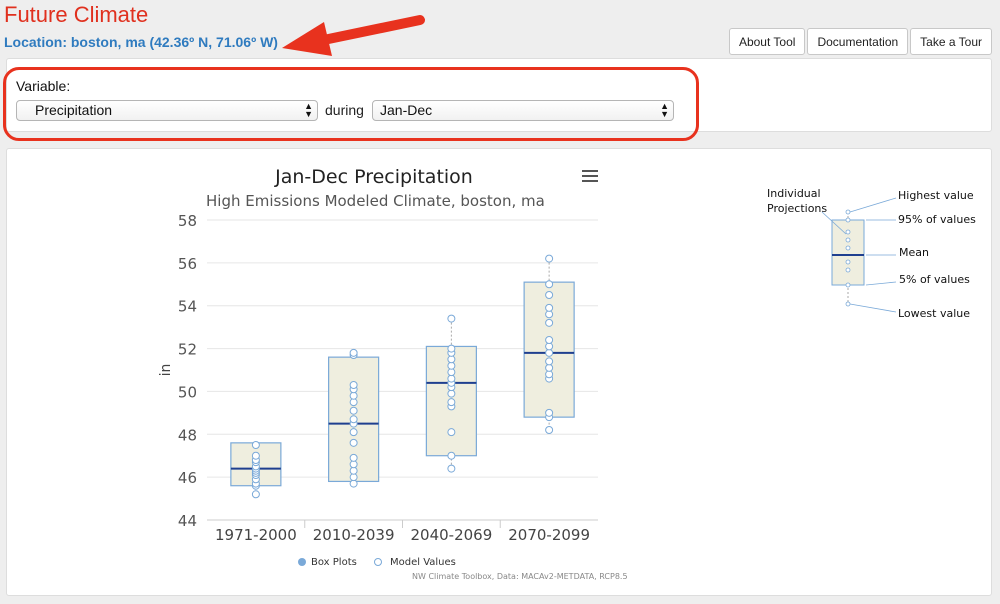 The height and width of the screenshot is (604, 1000). Describe the element at coordinates (406, 110) in the screenshot. I see `season-select-value: Jan-Dec` at that location.